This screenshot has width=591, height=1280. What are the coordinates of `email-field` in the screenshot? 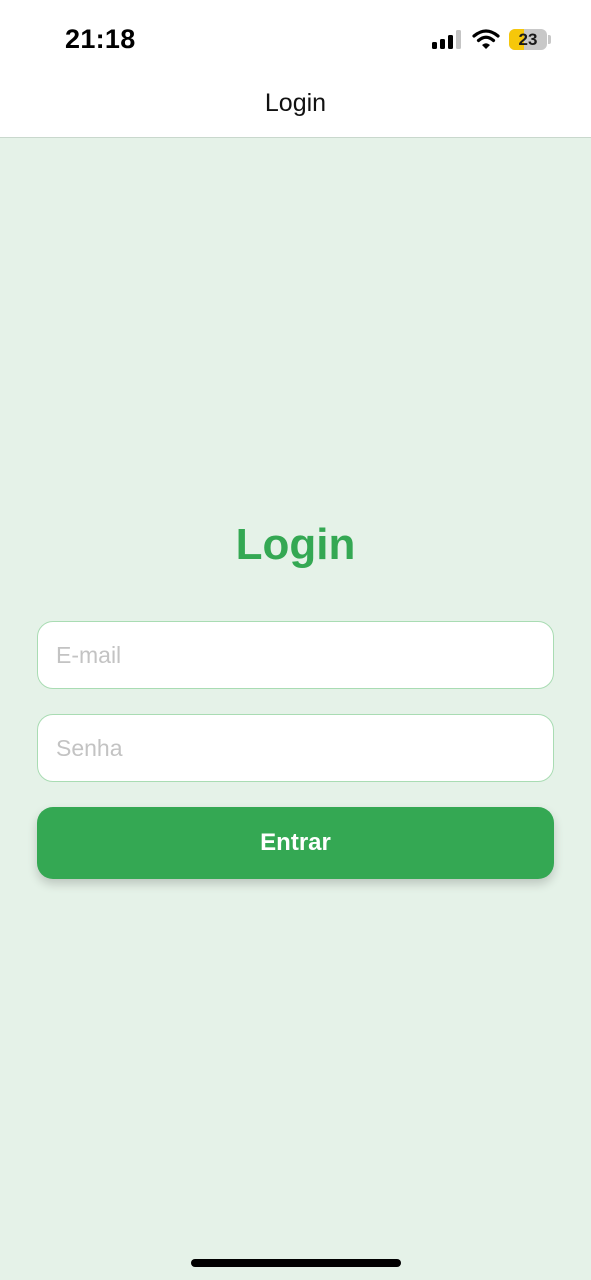 It's located at (295, 655).